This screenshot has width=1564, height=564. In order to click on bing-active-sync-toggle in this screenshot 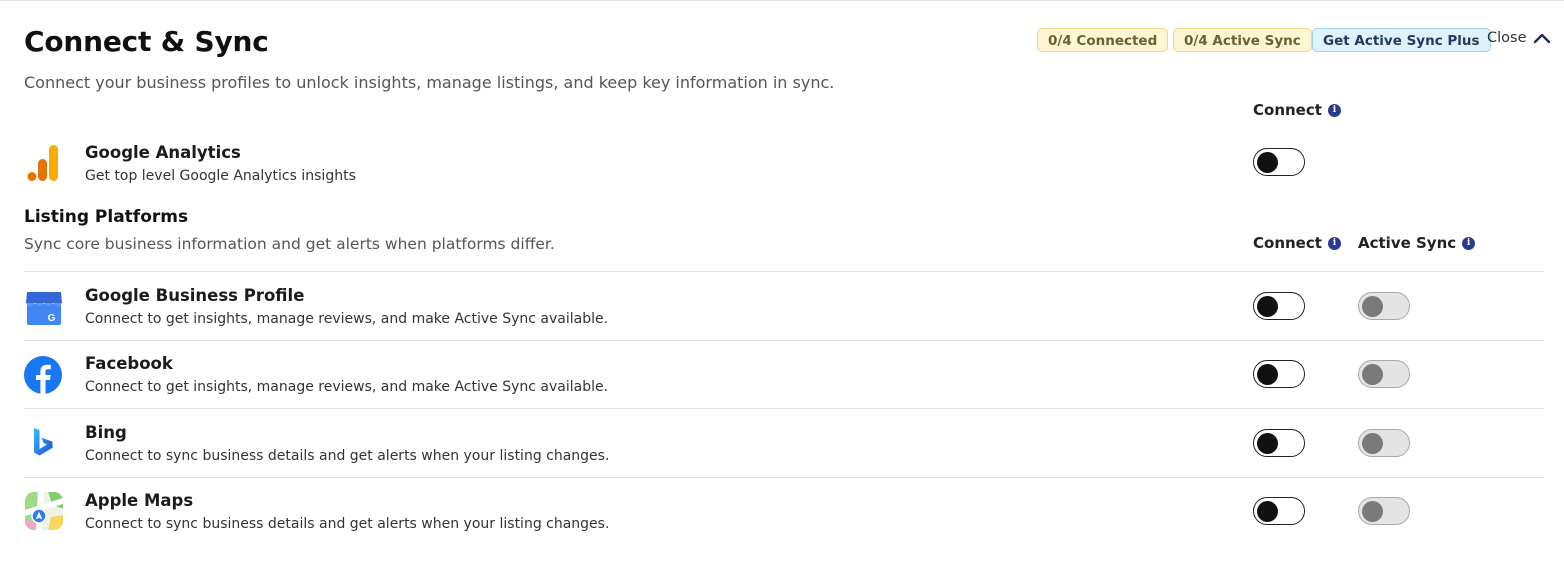, I will do `click(1384, 443)`.